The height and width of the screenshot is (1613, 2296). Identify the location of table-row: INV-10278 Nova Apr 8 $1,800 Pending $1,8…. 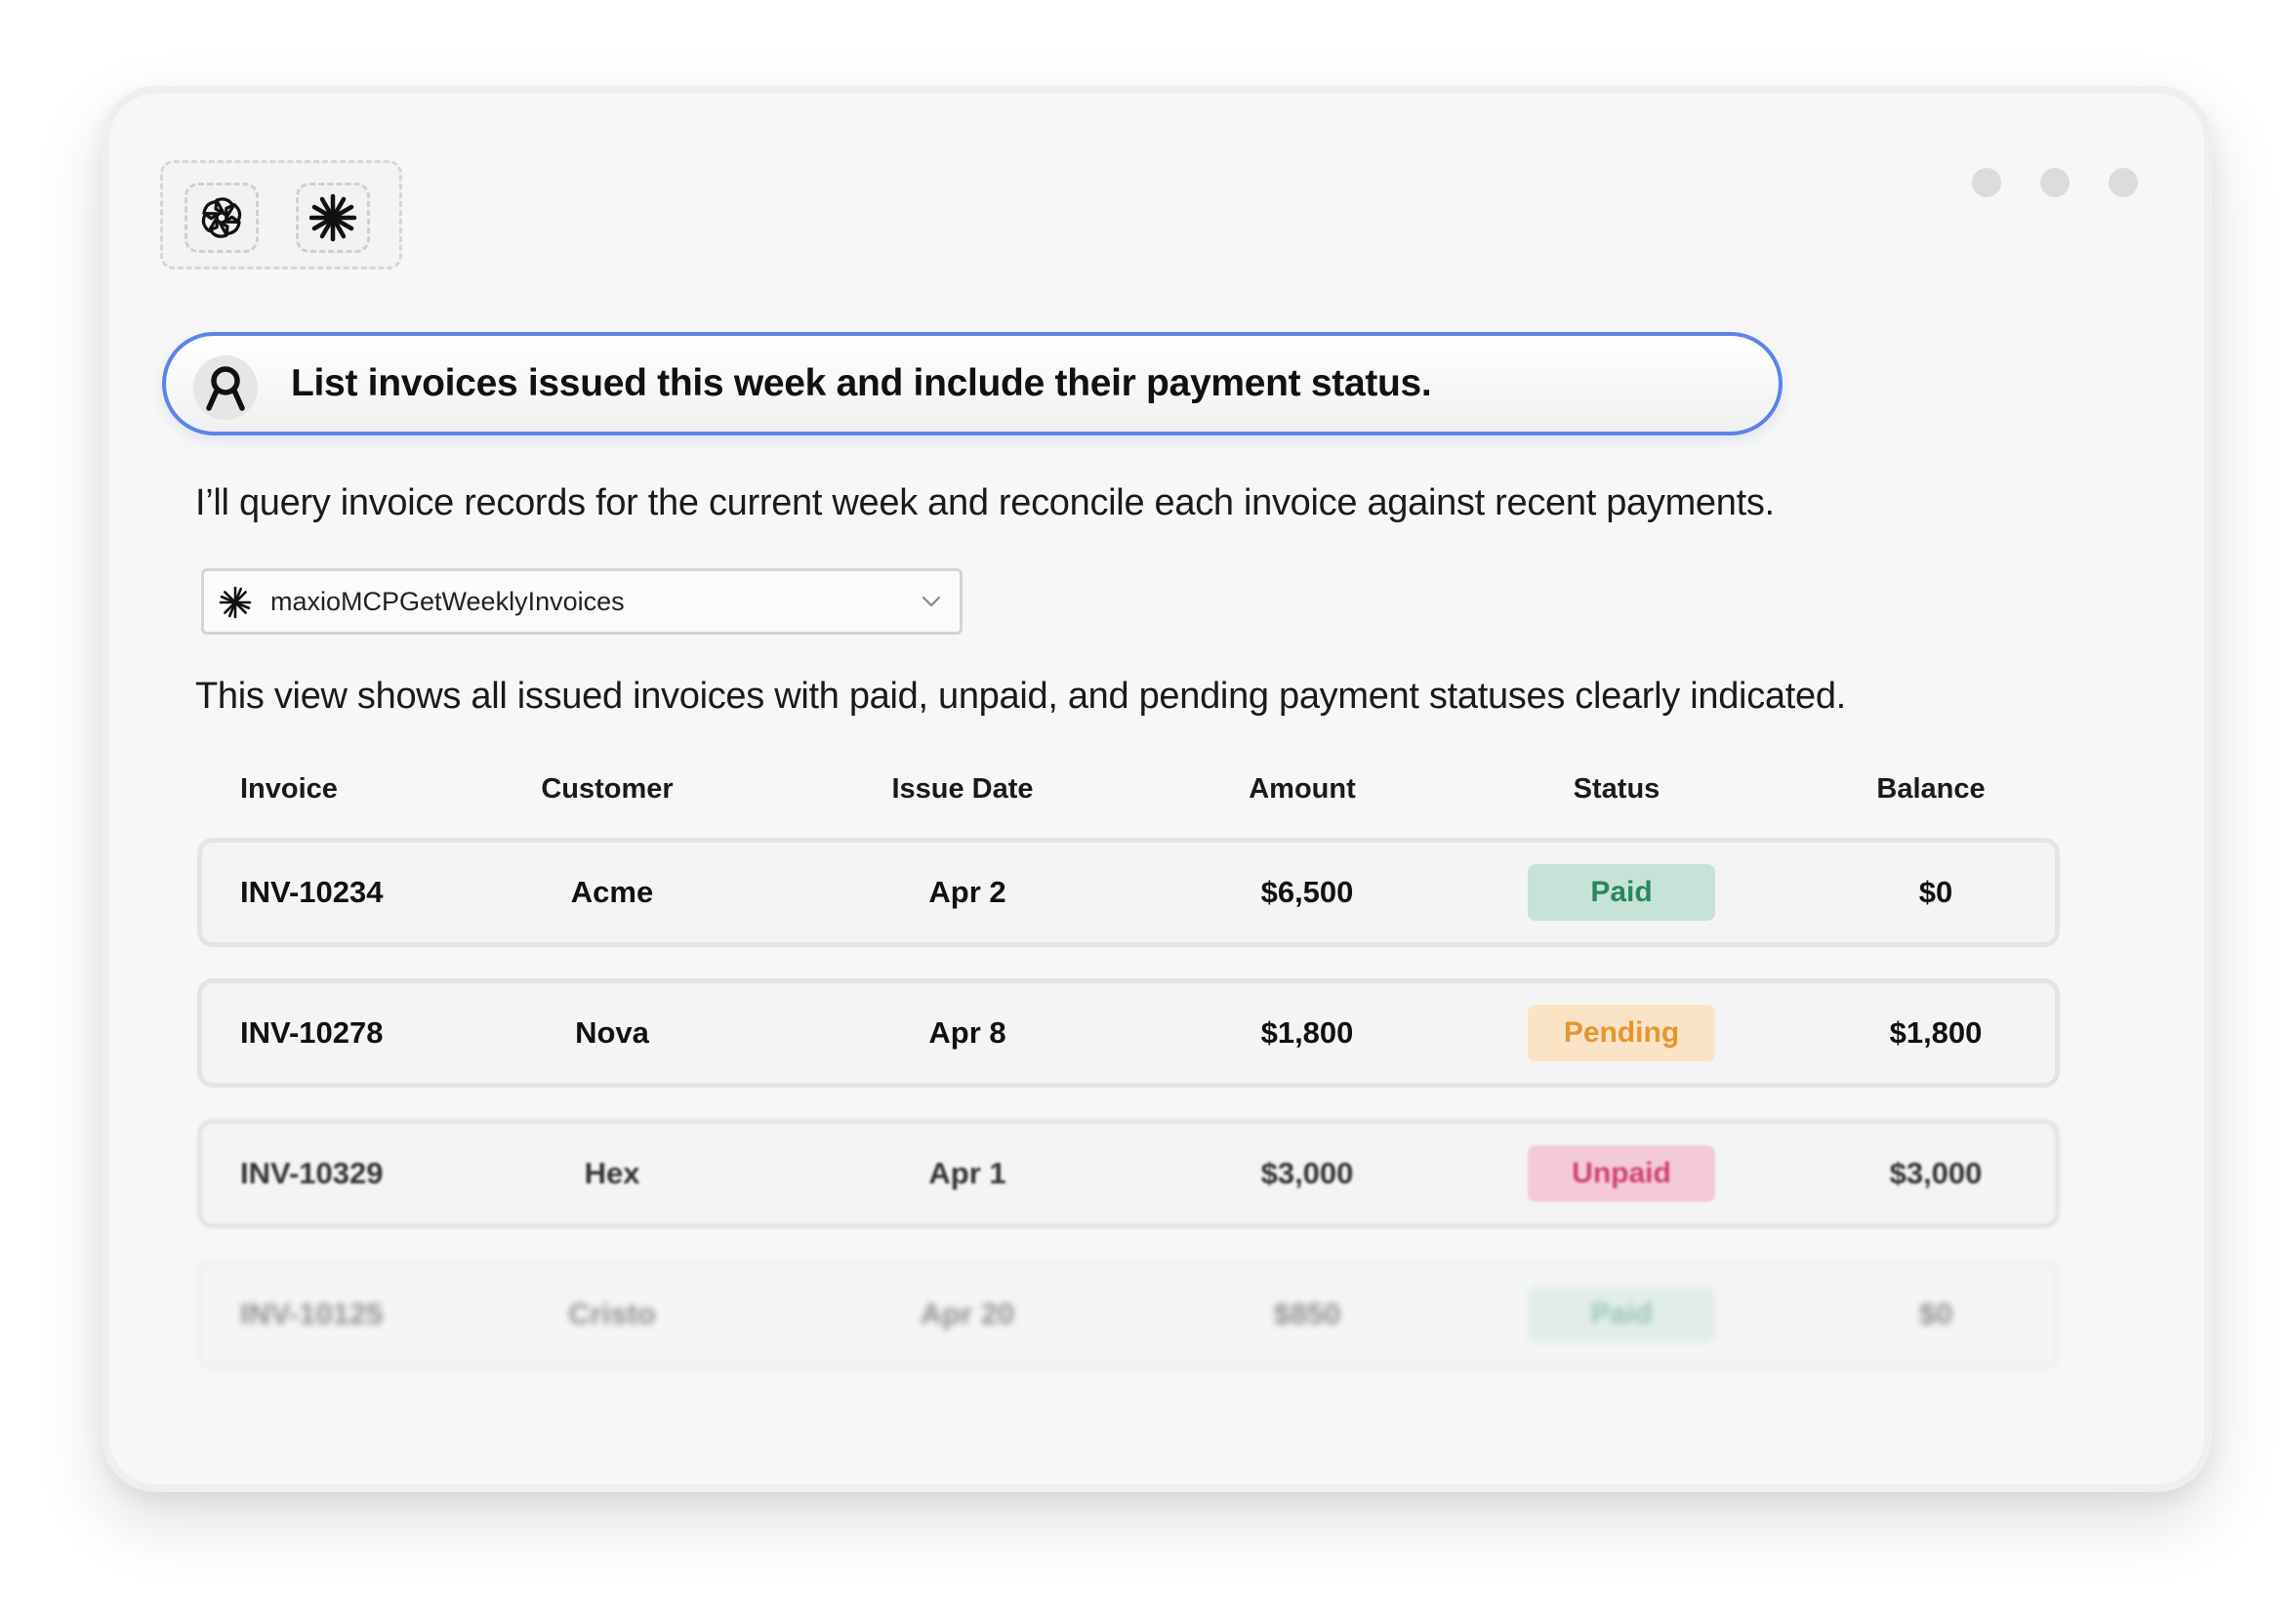
(1128, 1033).